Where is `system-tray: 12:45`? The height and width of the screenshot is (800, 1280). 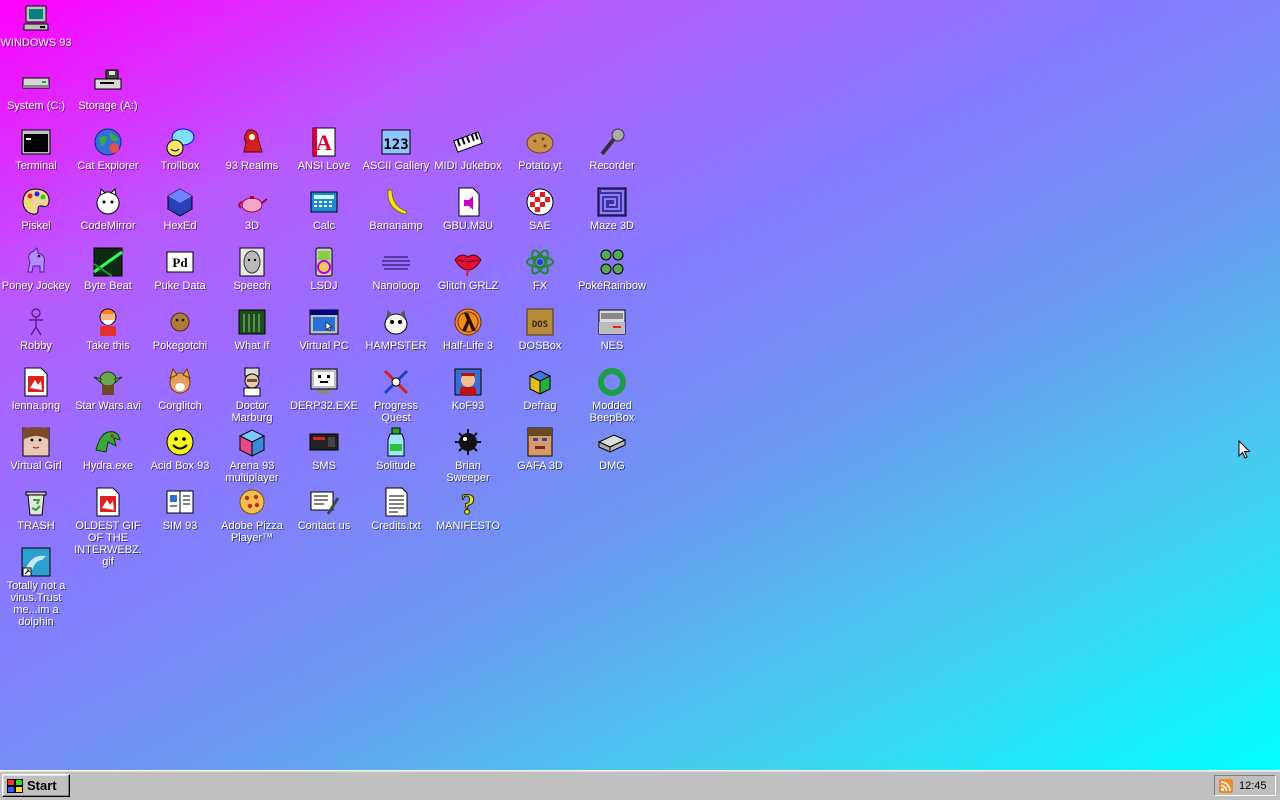
system-tray: 12:45 is located at coordinates (1245, 785).